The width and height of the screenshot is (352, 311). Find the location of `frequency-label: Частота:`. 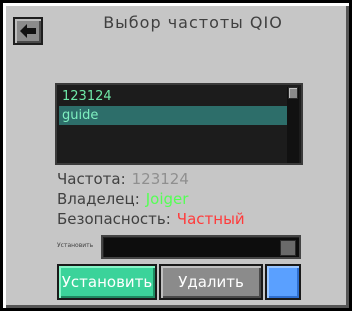

frequency-label: Частота: is located at coordinates (91, 179).